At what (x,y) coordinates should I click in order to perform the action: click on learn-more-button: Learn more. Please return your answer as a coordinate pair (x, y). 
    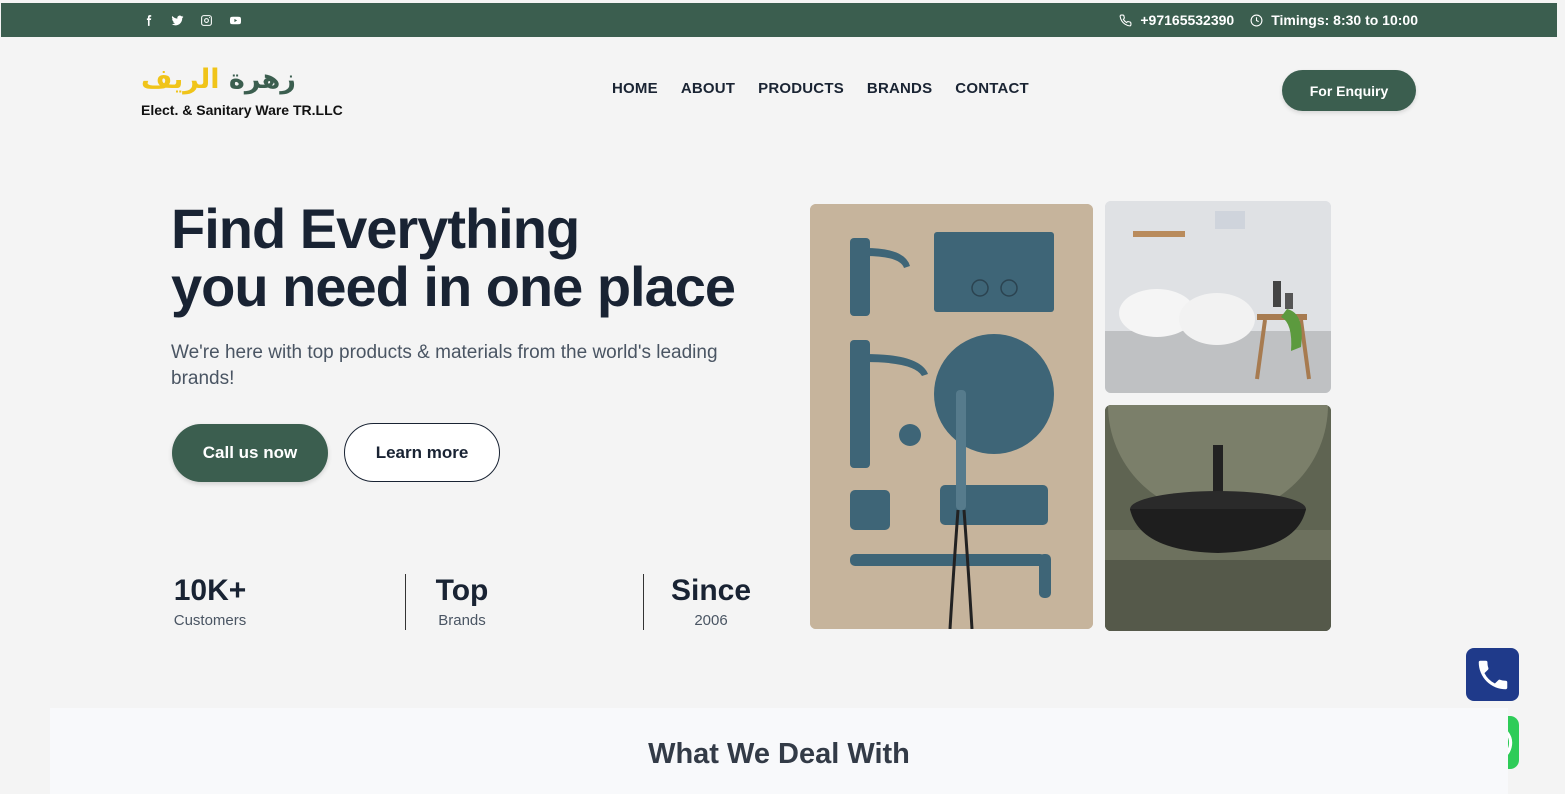
    Looking at the image, I should click on (422, 452).